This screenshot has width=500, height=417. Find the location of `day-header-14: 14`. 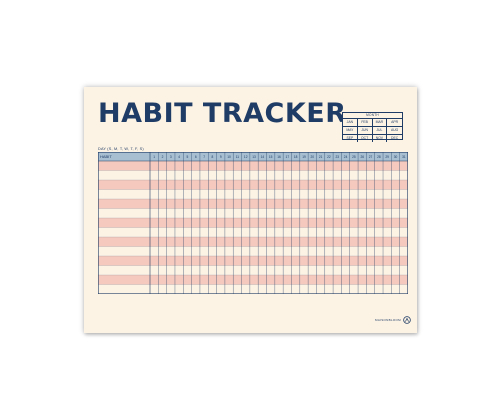

day-header-14: 14 is located at coordinates (263, 157).